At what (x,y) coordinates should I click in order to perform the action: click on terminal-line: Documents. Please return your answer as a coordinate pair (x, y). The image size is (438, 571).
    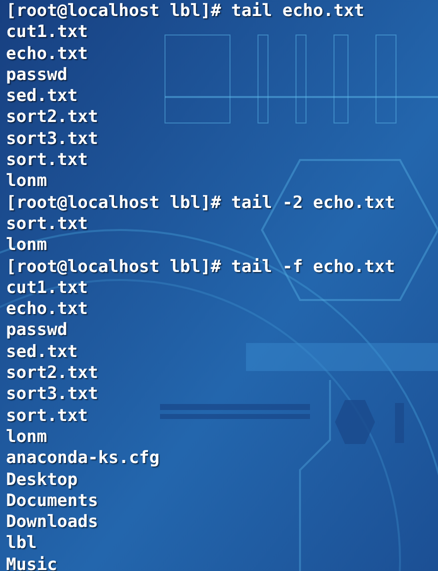
    Looking at the image, I should click on (52, 501).